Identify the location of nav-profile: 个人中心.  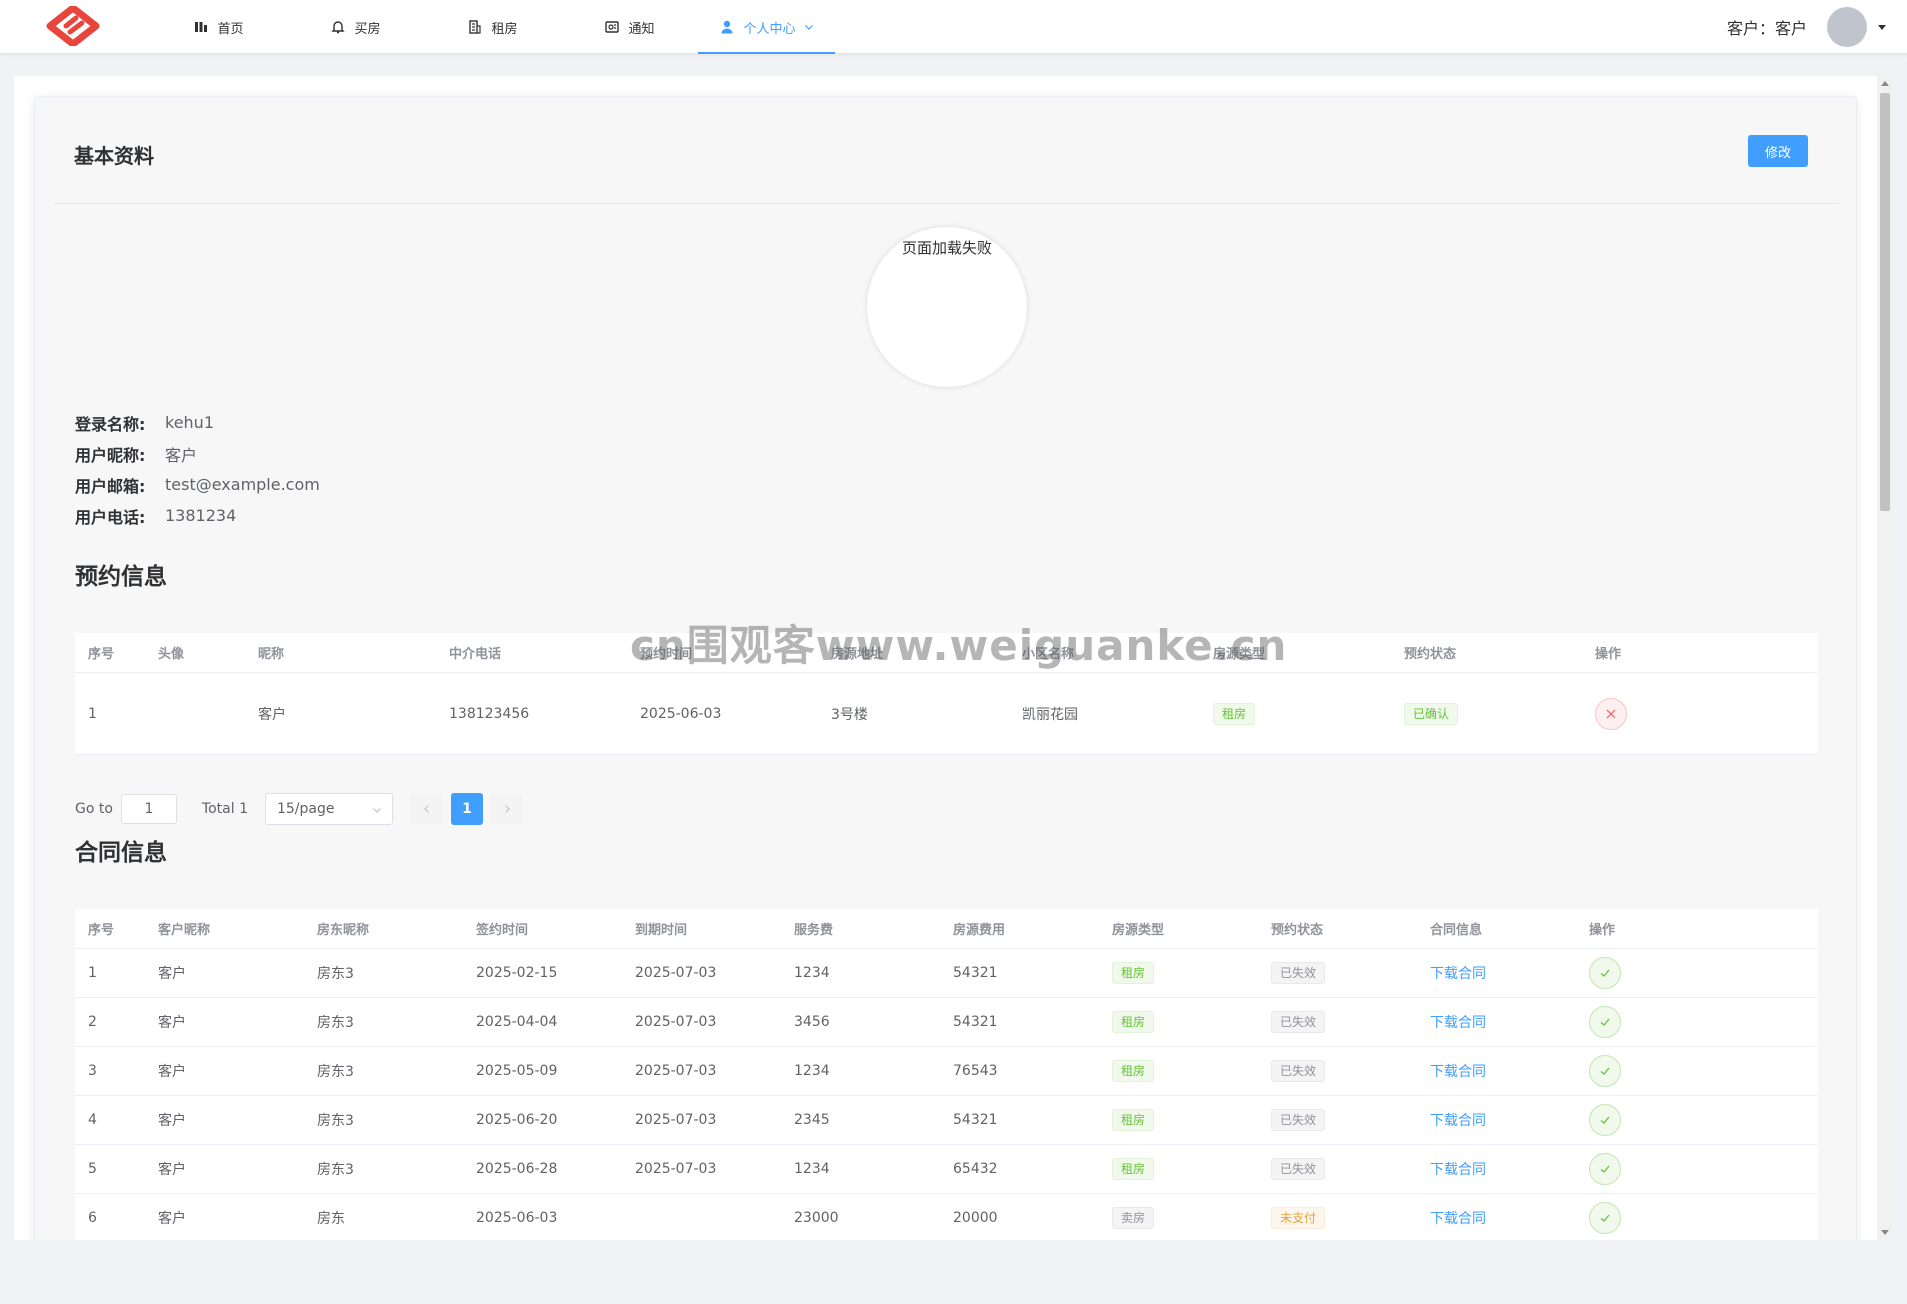
(766, 27).